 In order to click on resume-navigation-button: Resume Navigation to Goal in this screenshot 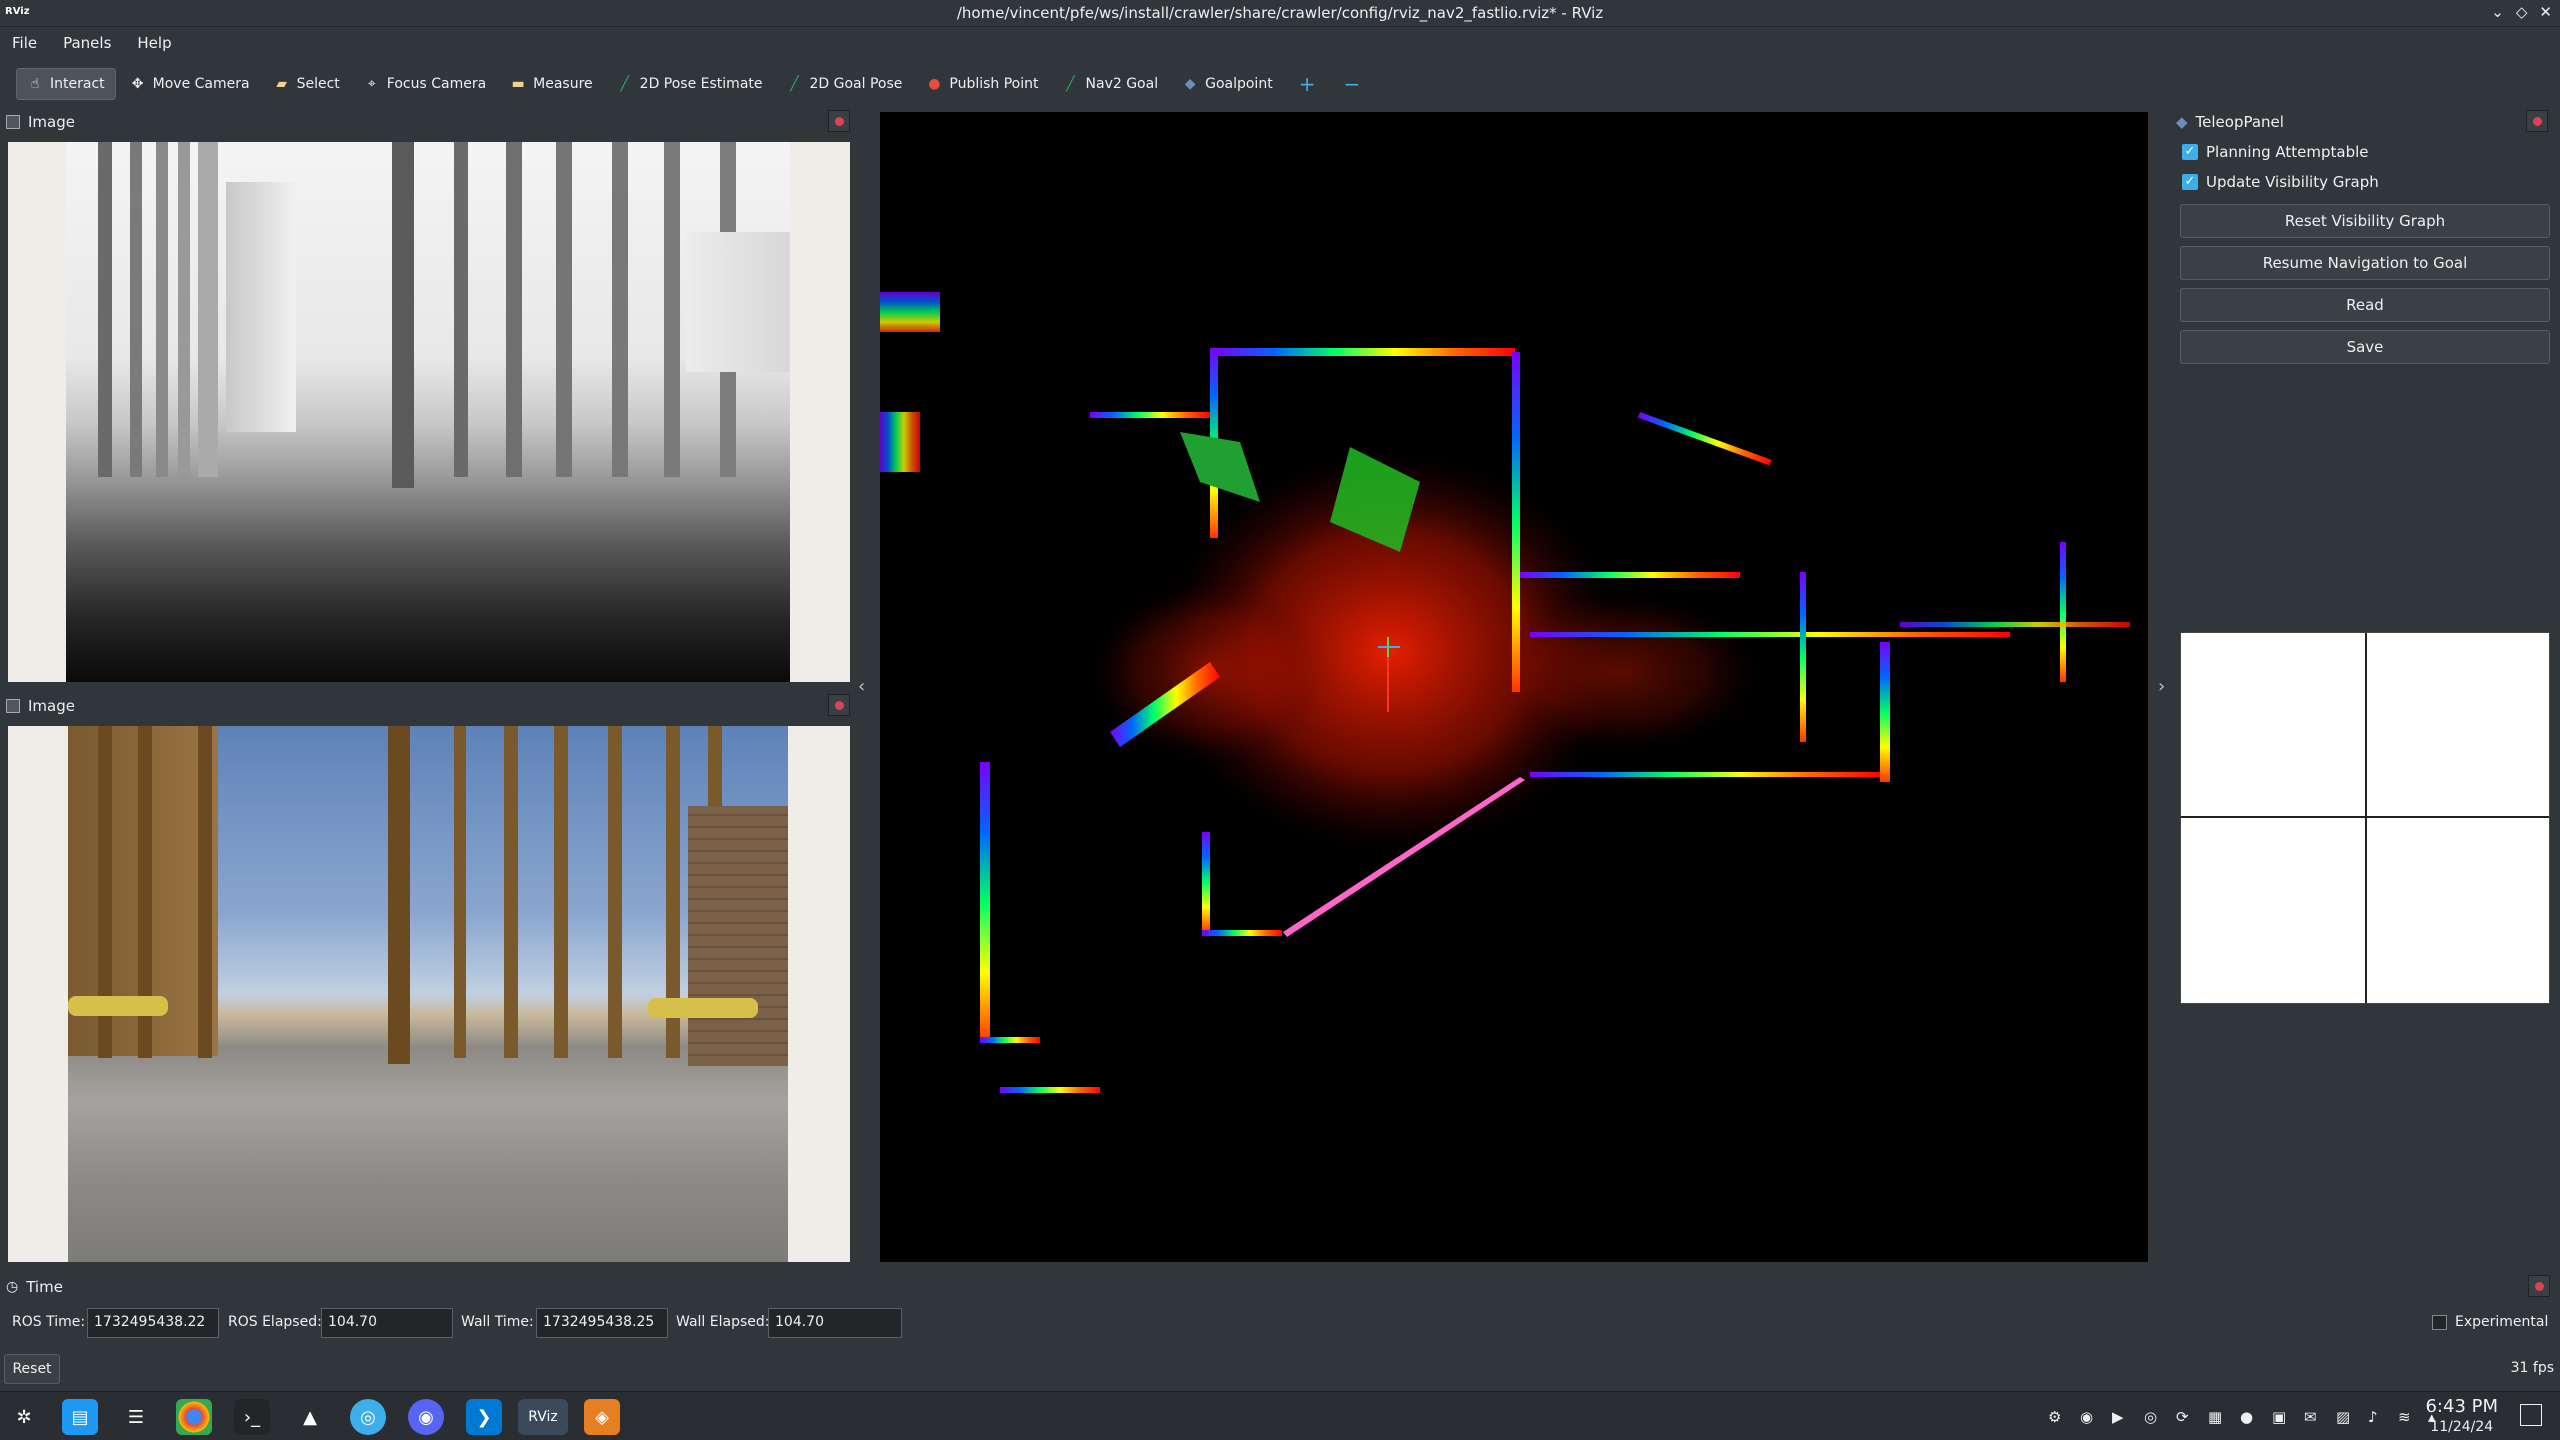, I will do `click(2365, 263)`.